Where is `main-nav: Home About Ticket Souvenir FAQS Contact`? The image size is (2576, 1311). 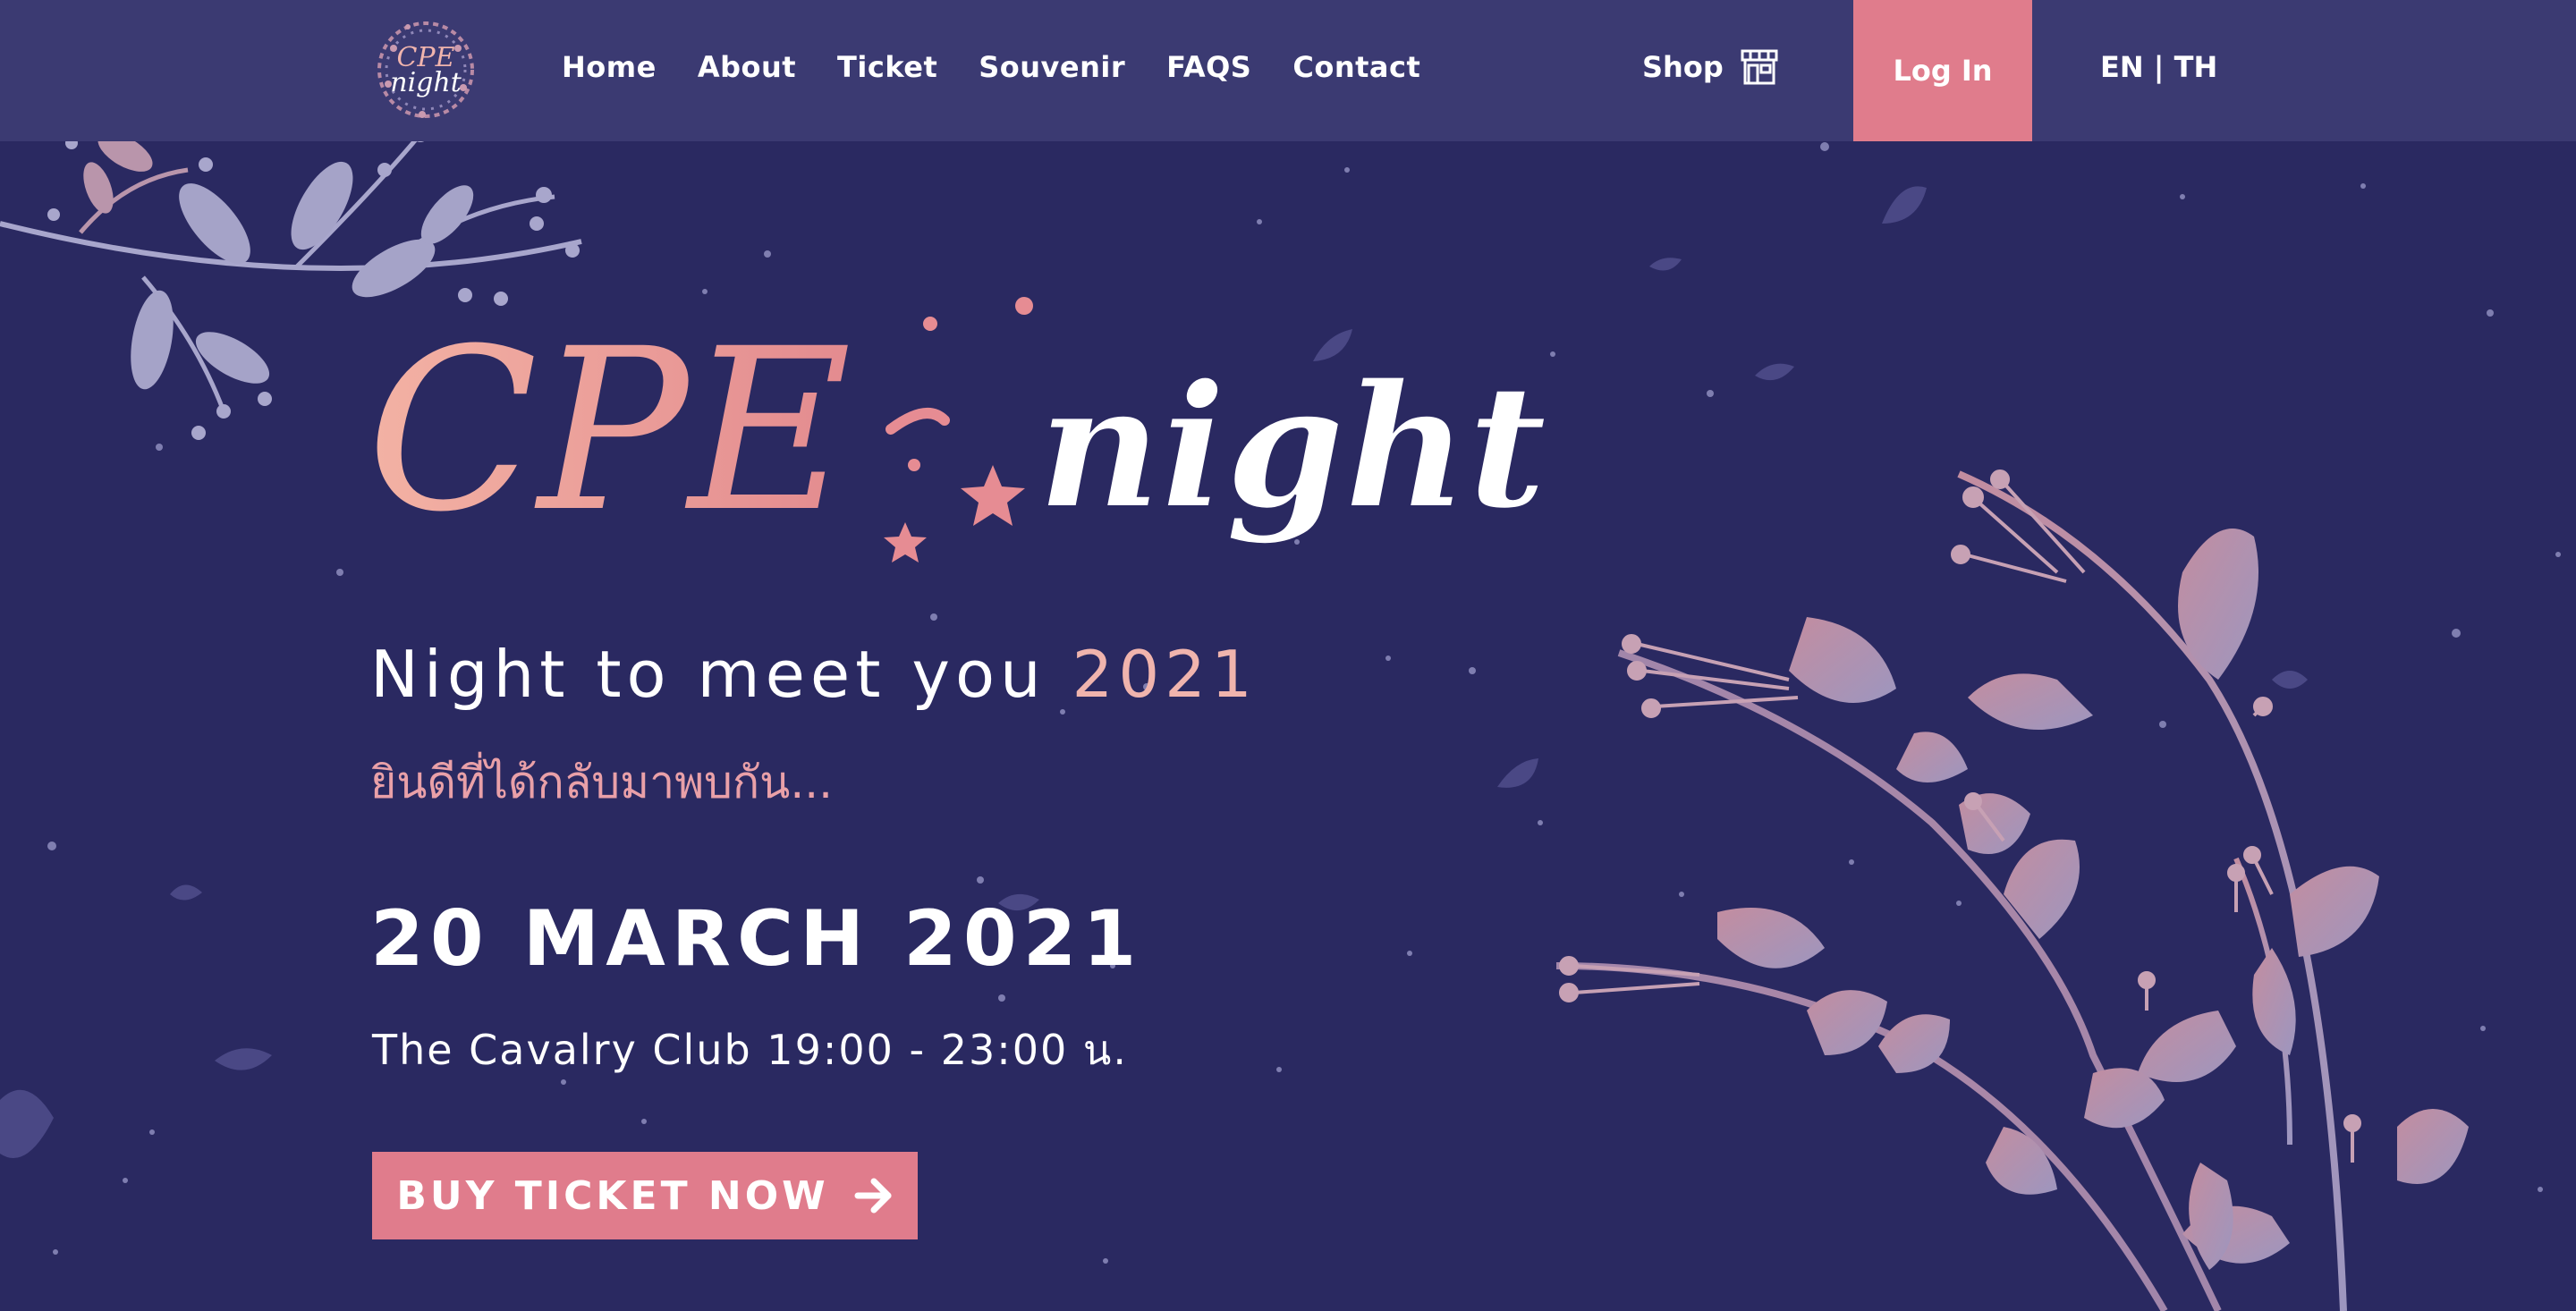 main-nav: Home About Ticket Souvenir FAQS Contact is located at coordinates (1012, 67).